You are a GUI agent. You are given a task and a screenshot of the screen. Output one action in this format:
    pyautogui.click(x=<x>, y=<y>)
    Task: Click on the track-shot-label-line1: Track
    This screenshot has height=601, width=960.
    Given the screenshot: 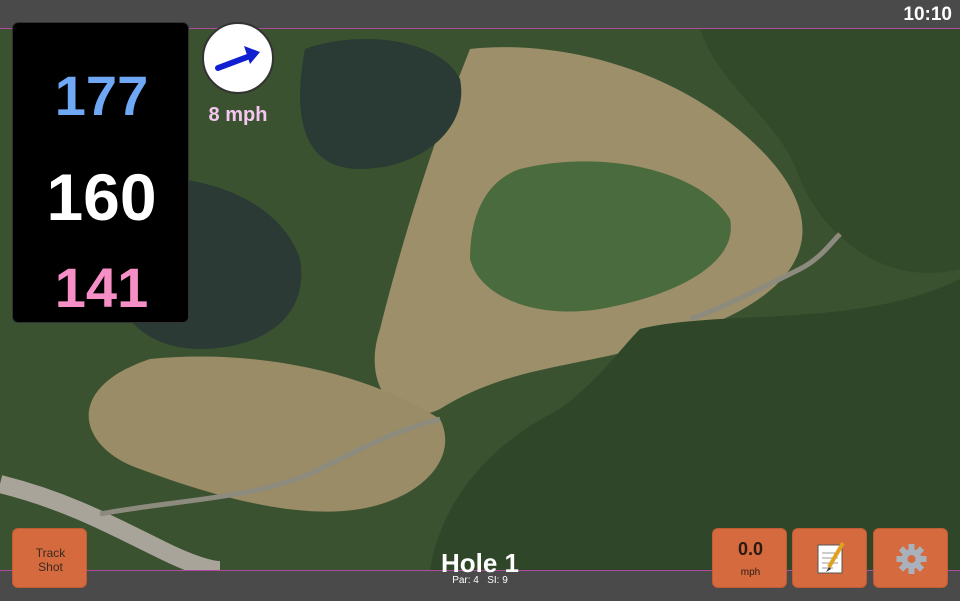 What is the action you would take?
    pyautogui.click(x=50, y=553)
    